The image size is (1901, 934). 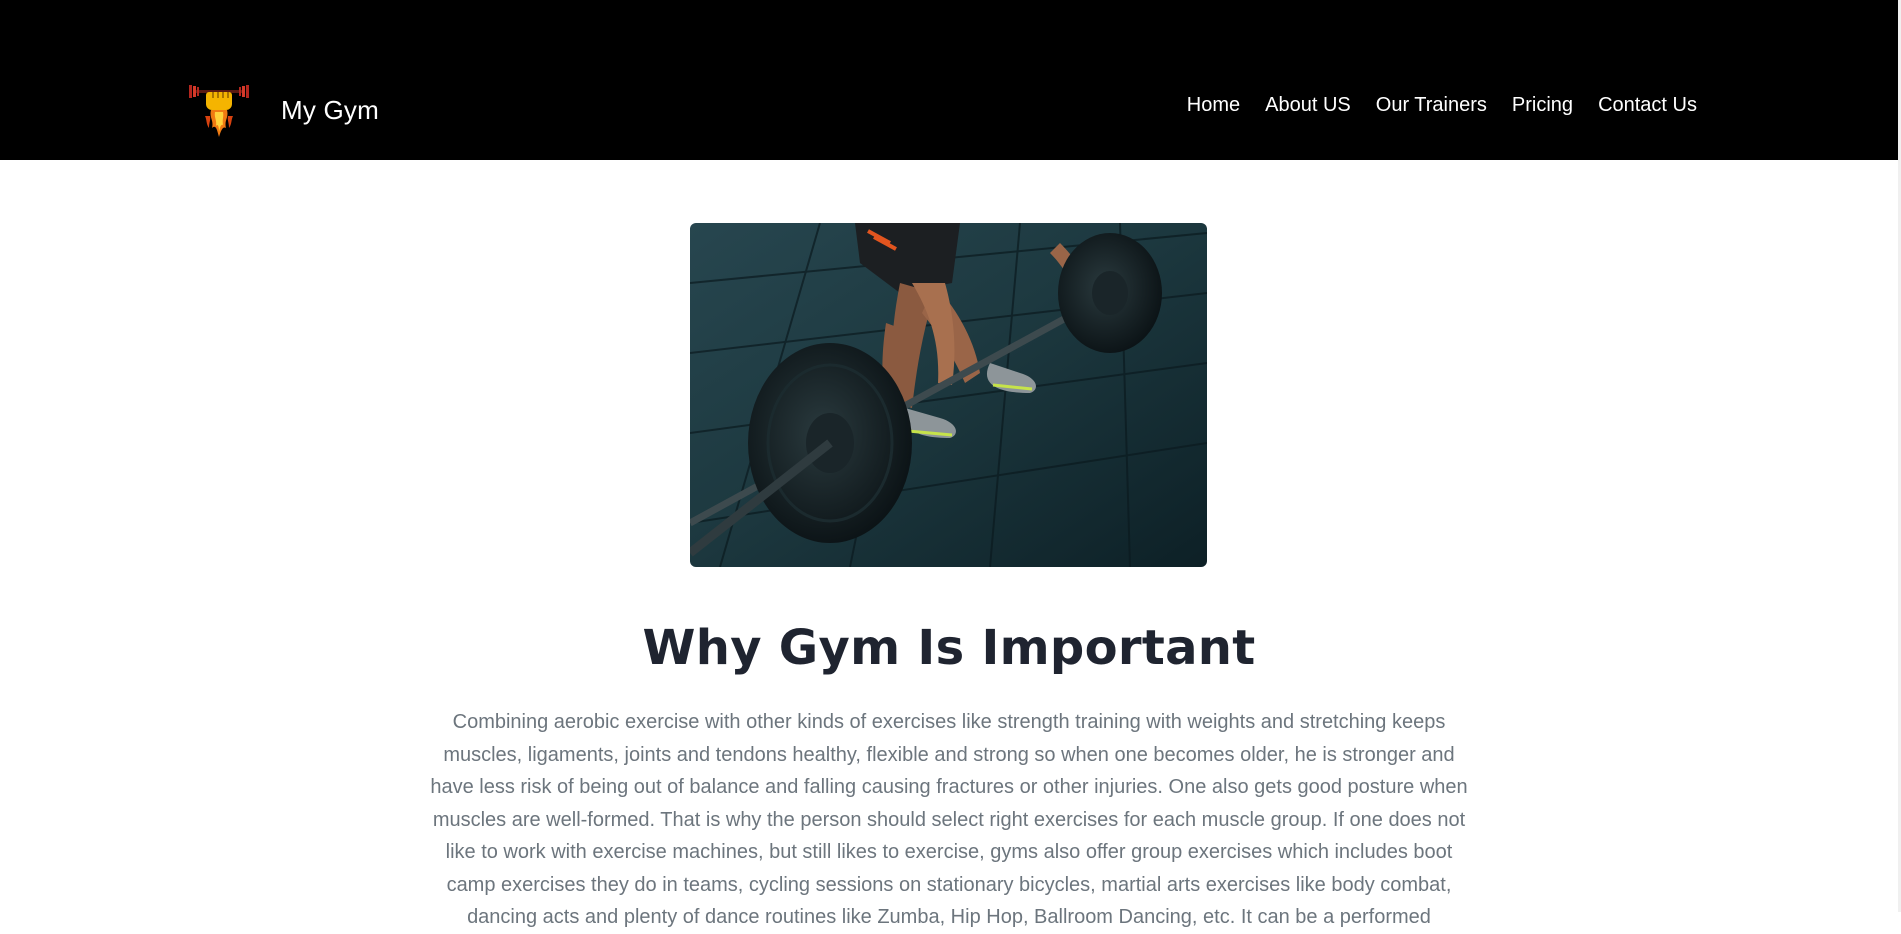 What do you see at coordinates (219, 111) in the screenshot?
I see `flaming-fist-barbell-icon` at bounding box center [219, 111].